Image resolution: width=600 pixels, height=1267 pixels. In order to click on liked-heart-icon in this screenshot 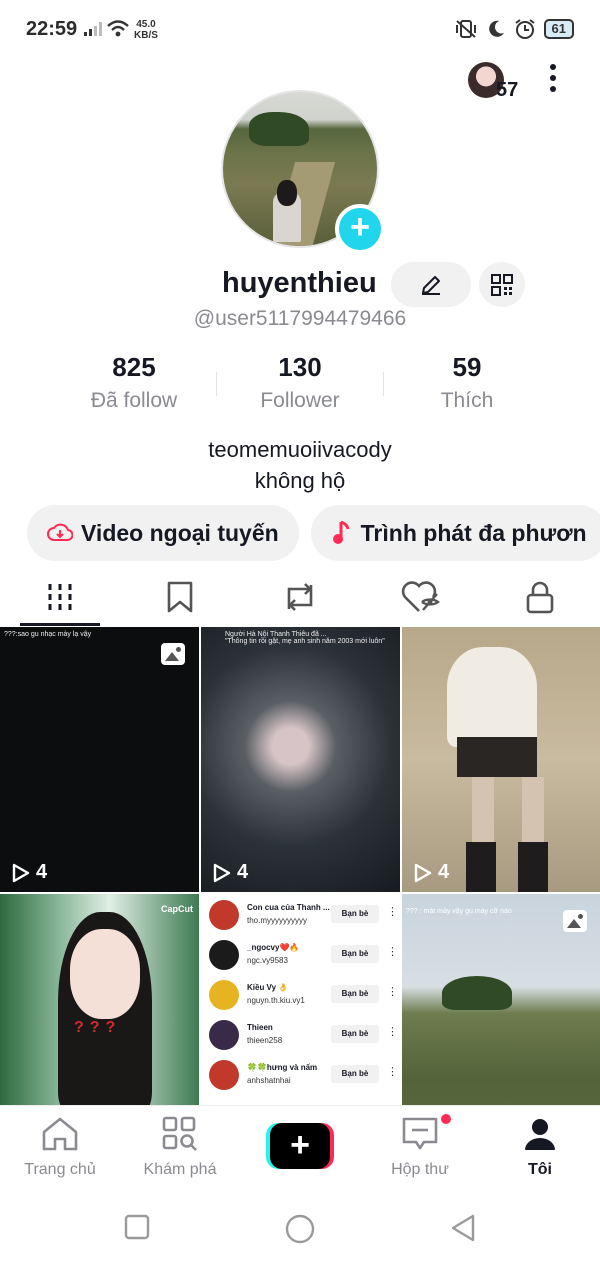, I will do `click(420, 596)`.